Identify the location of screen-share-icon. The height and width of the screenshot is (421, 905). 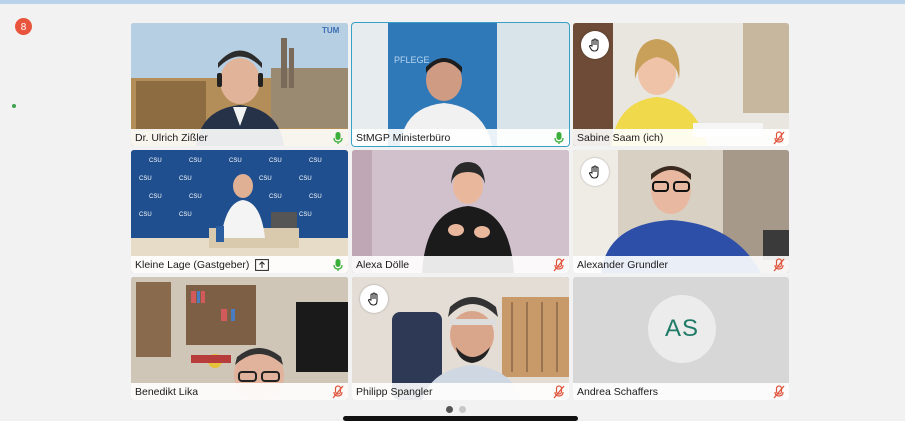
(262, 264).